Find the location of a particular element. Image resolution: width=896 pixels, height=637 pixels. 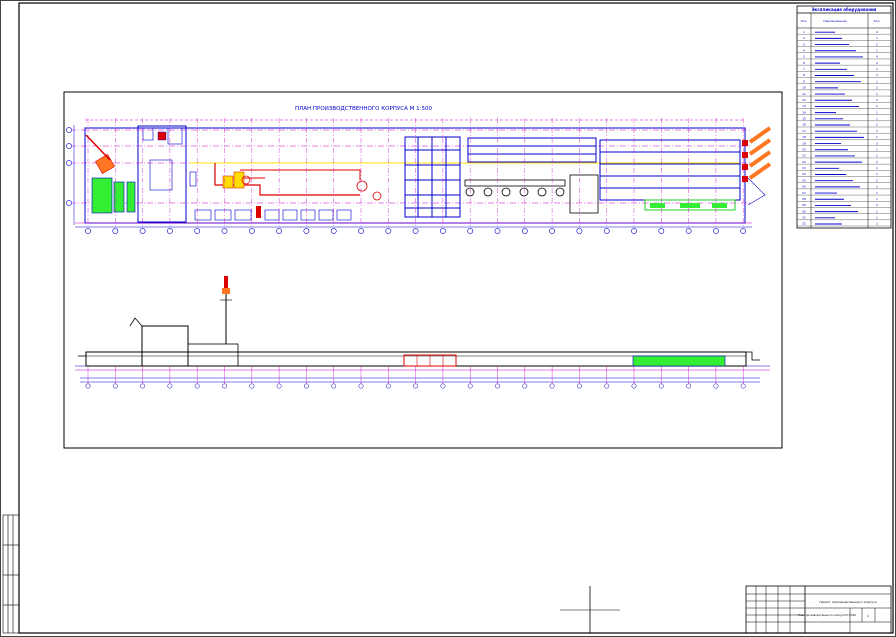

spec-row-num: 13 is located at coordinates (804, 106).